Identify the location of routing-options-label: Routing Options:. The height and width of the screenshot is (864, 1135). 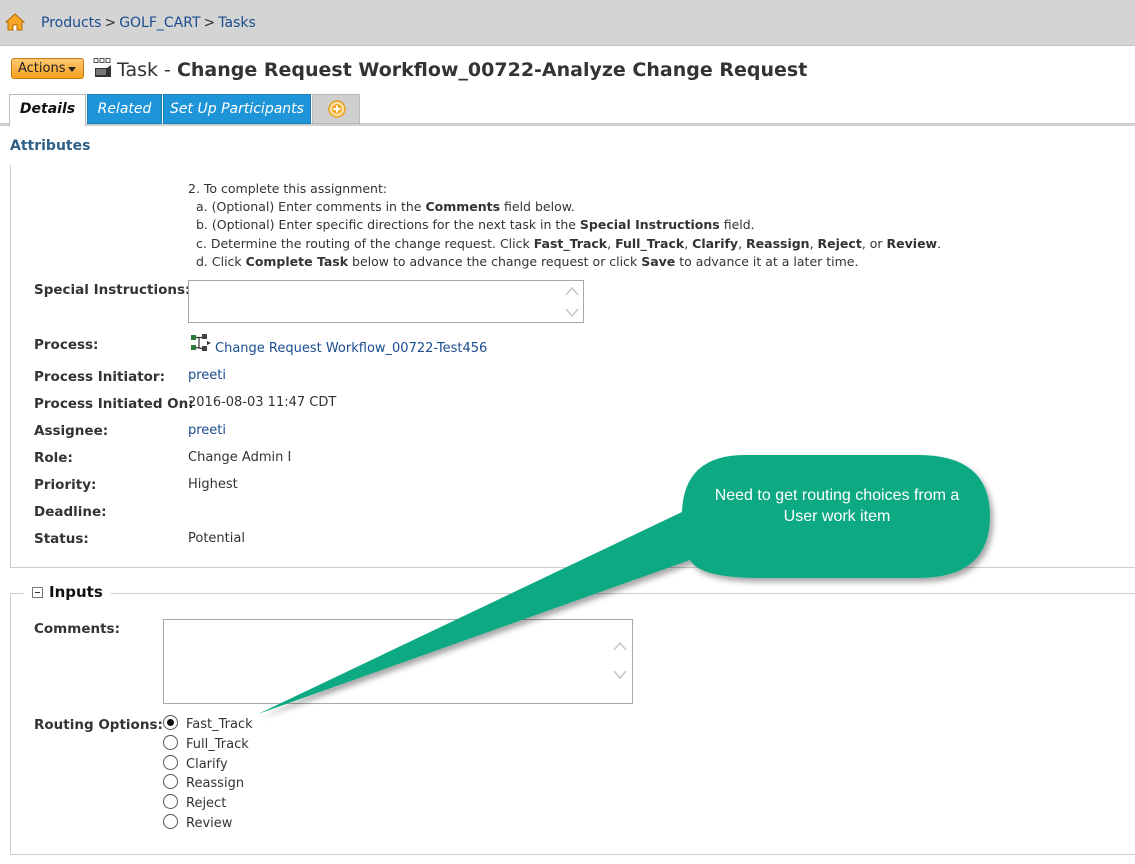
(98, 725).